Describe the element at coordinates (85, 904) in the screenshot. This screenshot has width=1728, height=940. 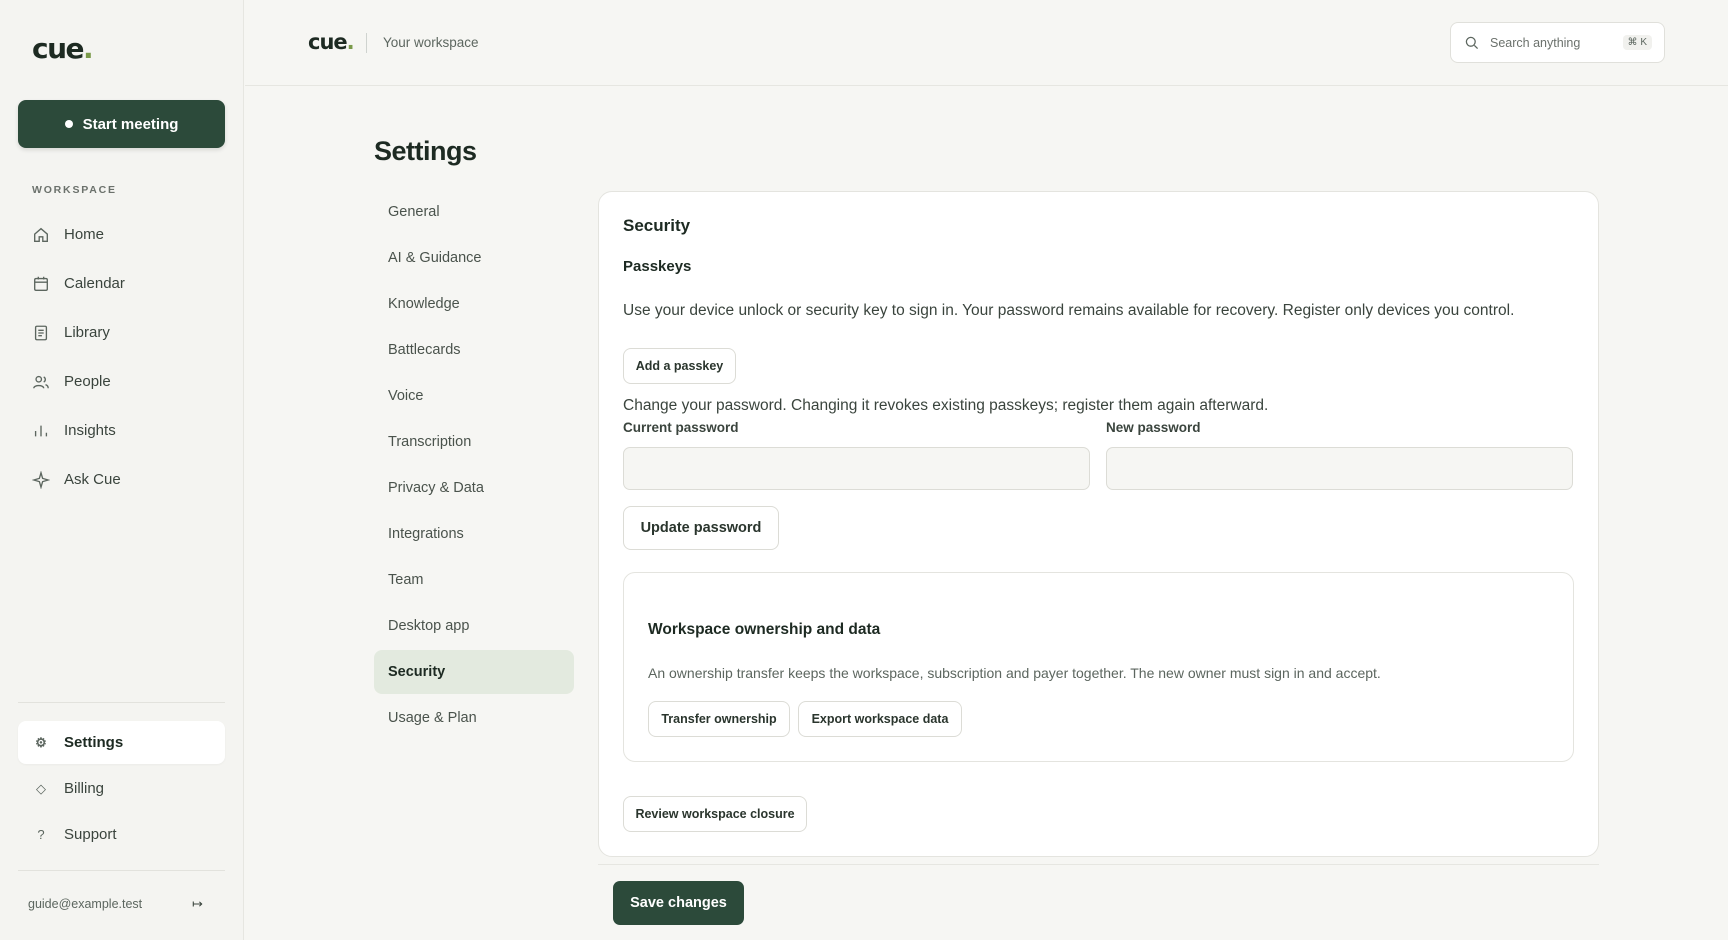
I see `user-email: guide@example.test` at that location.